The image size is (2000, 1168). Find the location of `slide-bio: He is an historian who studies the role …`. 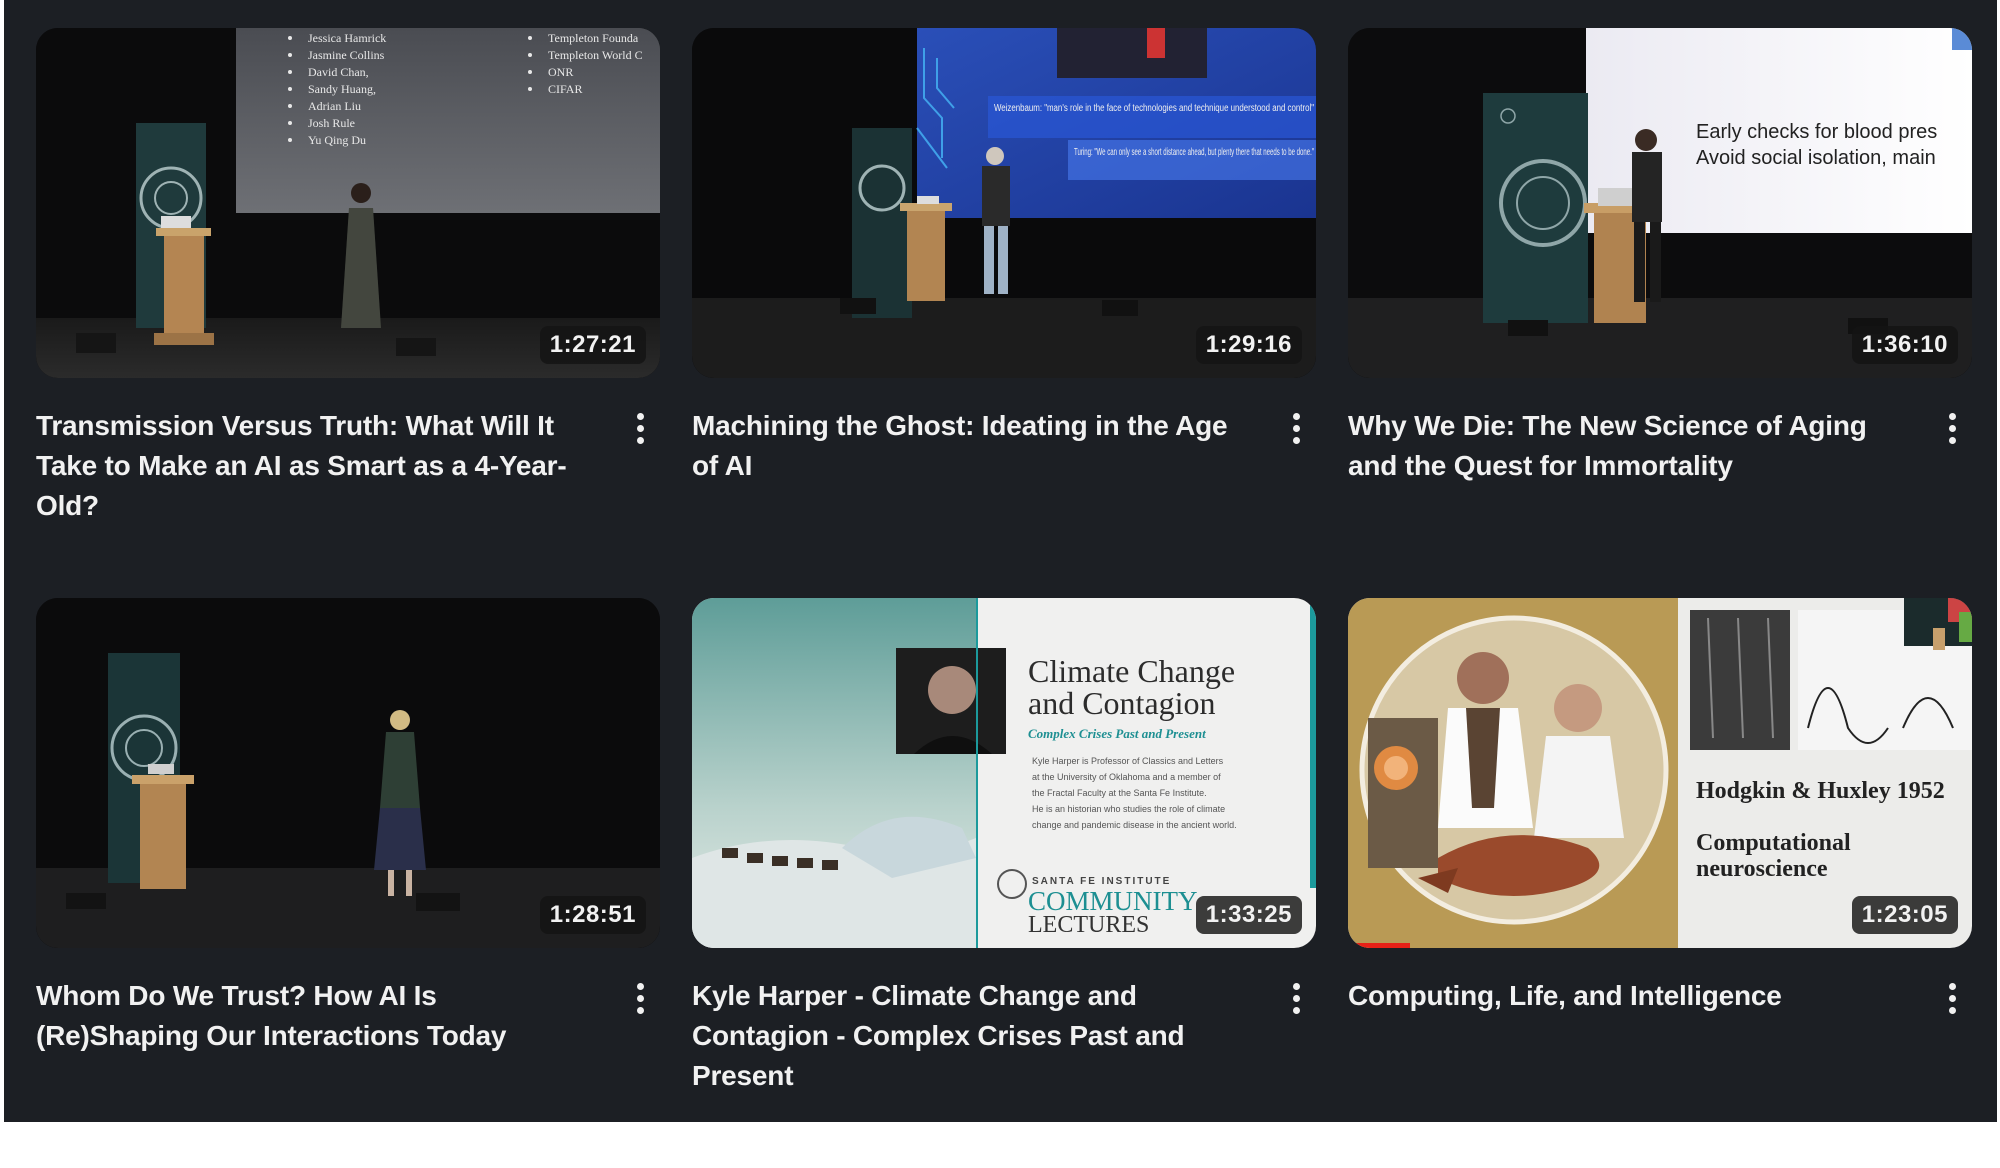

slide-bio: He is an historian who studies the role … is located at coordinates (1128, 809).